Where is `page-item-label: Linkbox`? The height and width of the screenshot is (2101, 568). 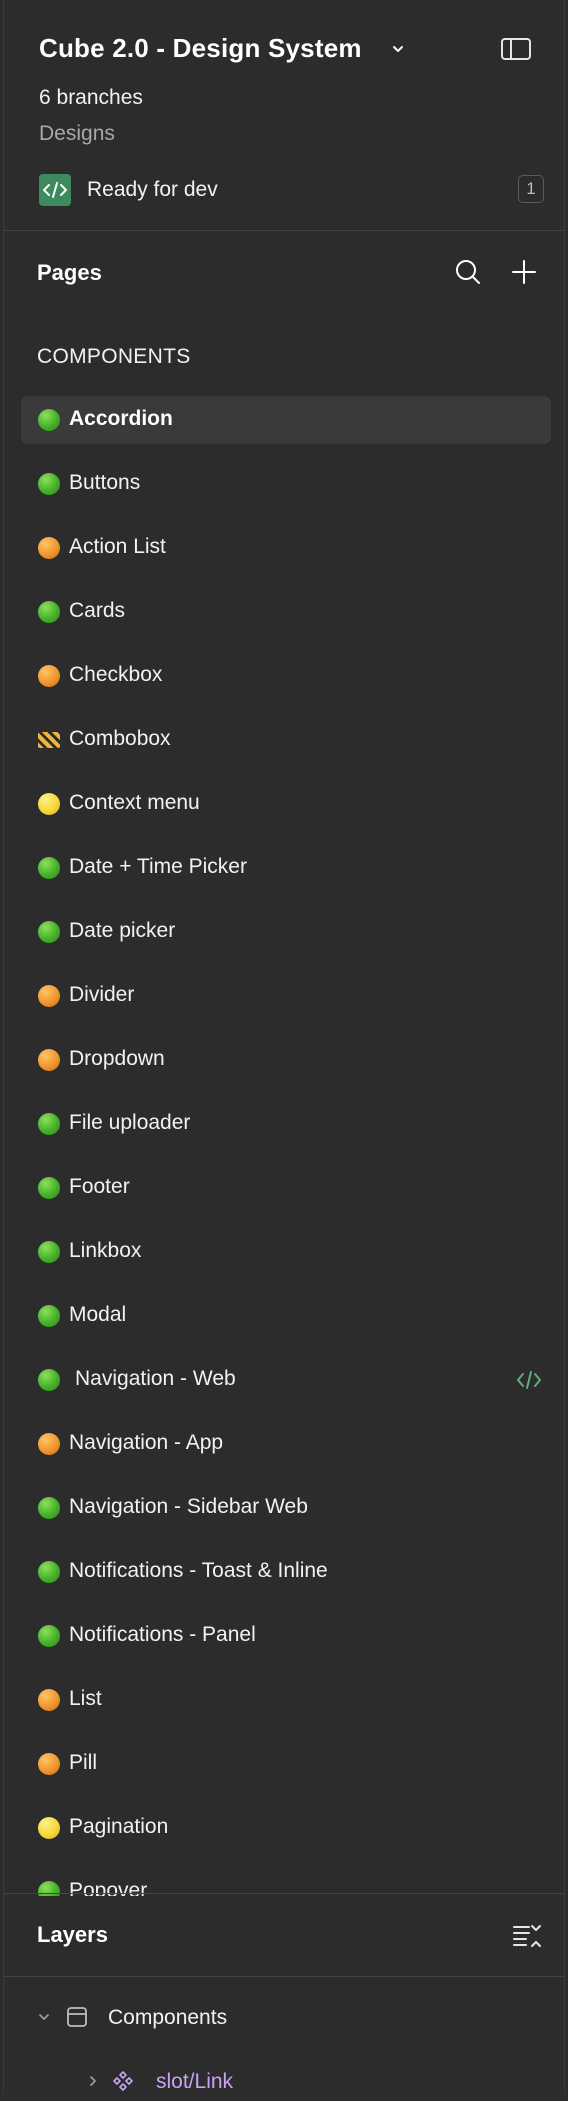 page-item-label: Linkbox is located at coordinates (105, 1250).